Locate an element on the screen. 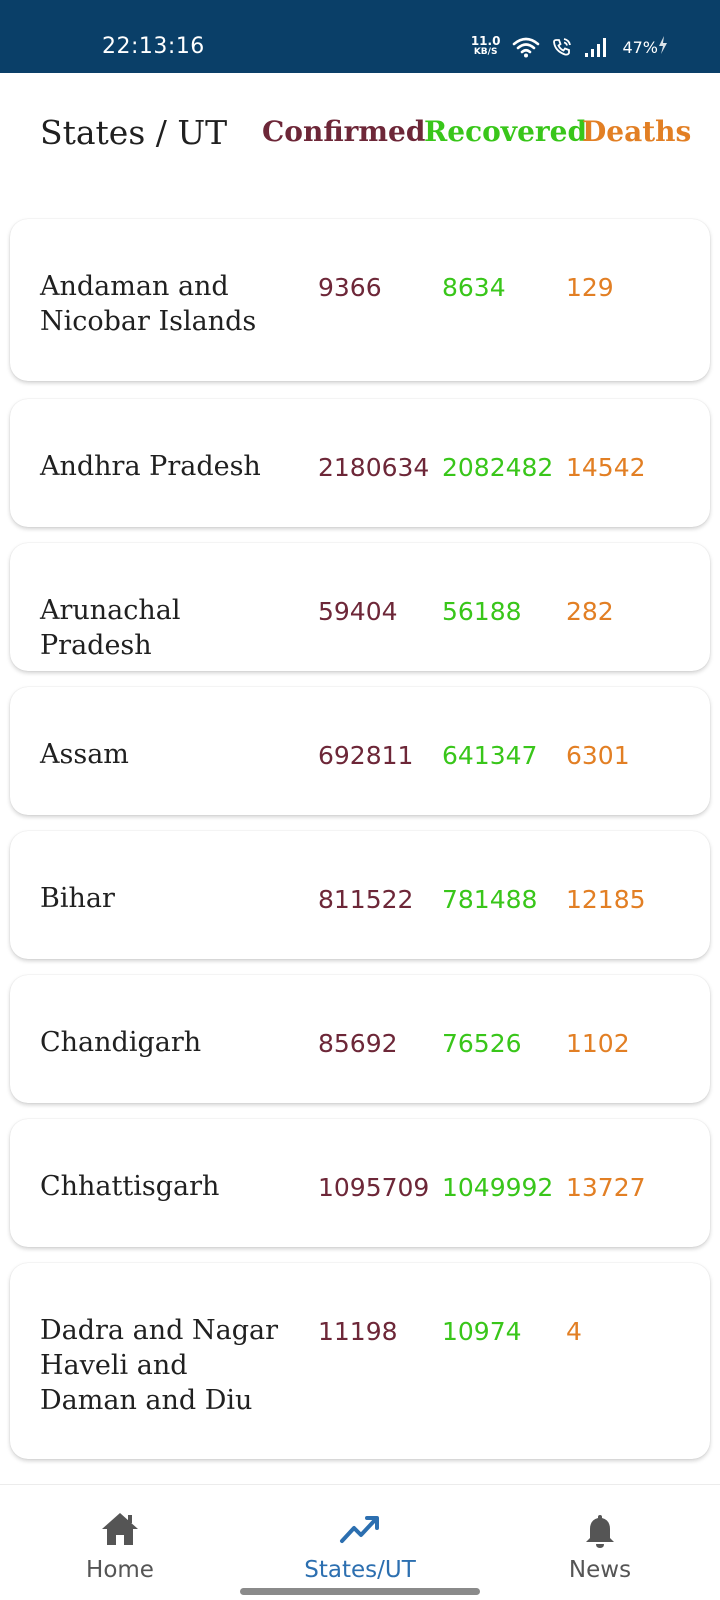  status-icons: 11.0 KB/S 47% is located at coordinates (569, 47).